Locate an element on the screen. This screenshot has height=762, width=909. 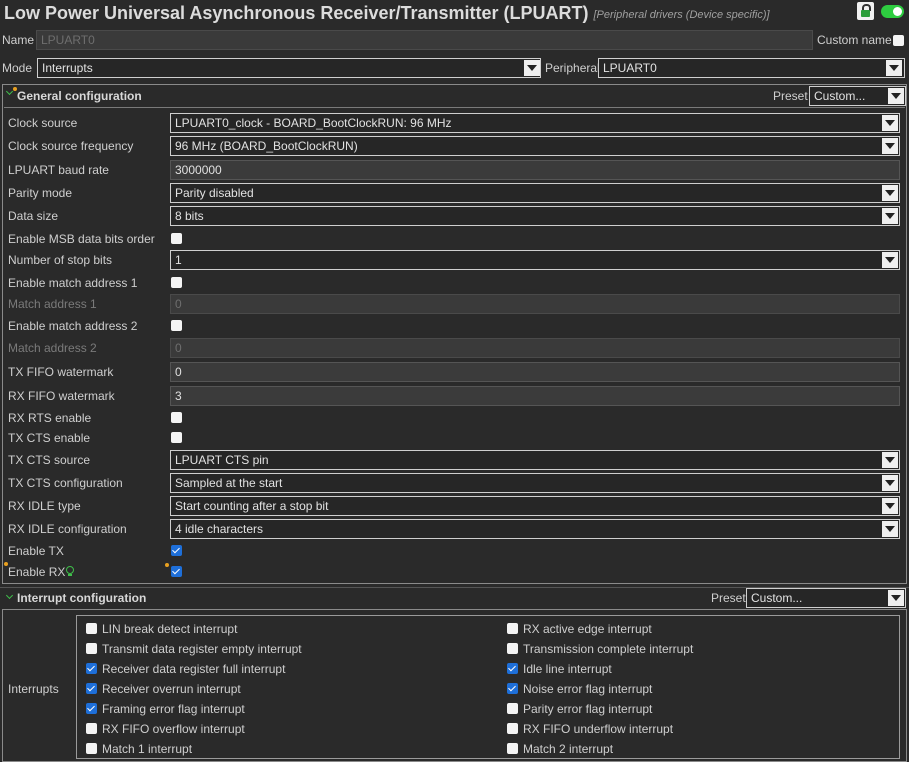
match1-checkbox is located at coordinates (91, 748).